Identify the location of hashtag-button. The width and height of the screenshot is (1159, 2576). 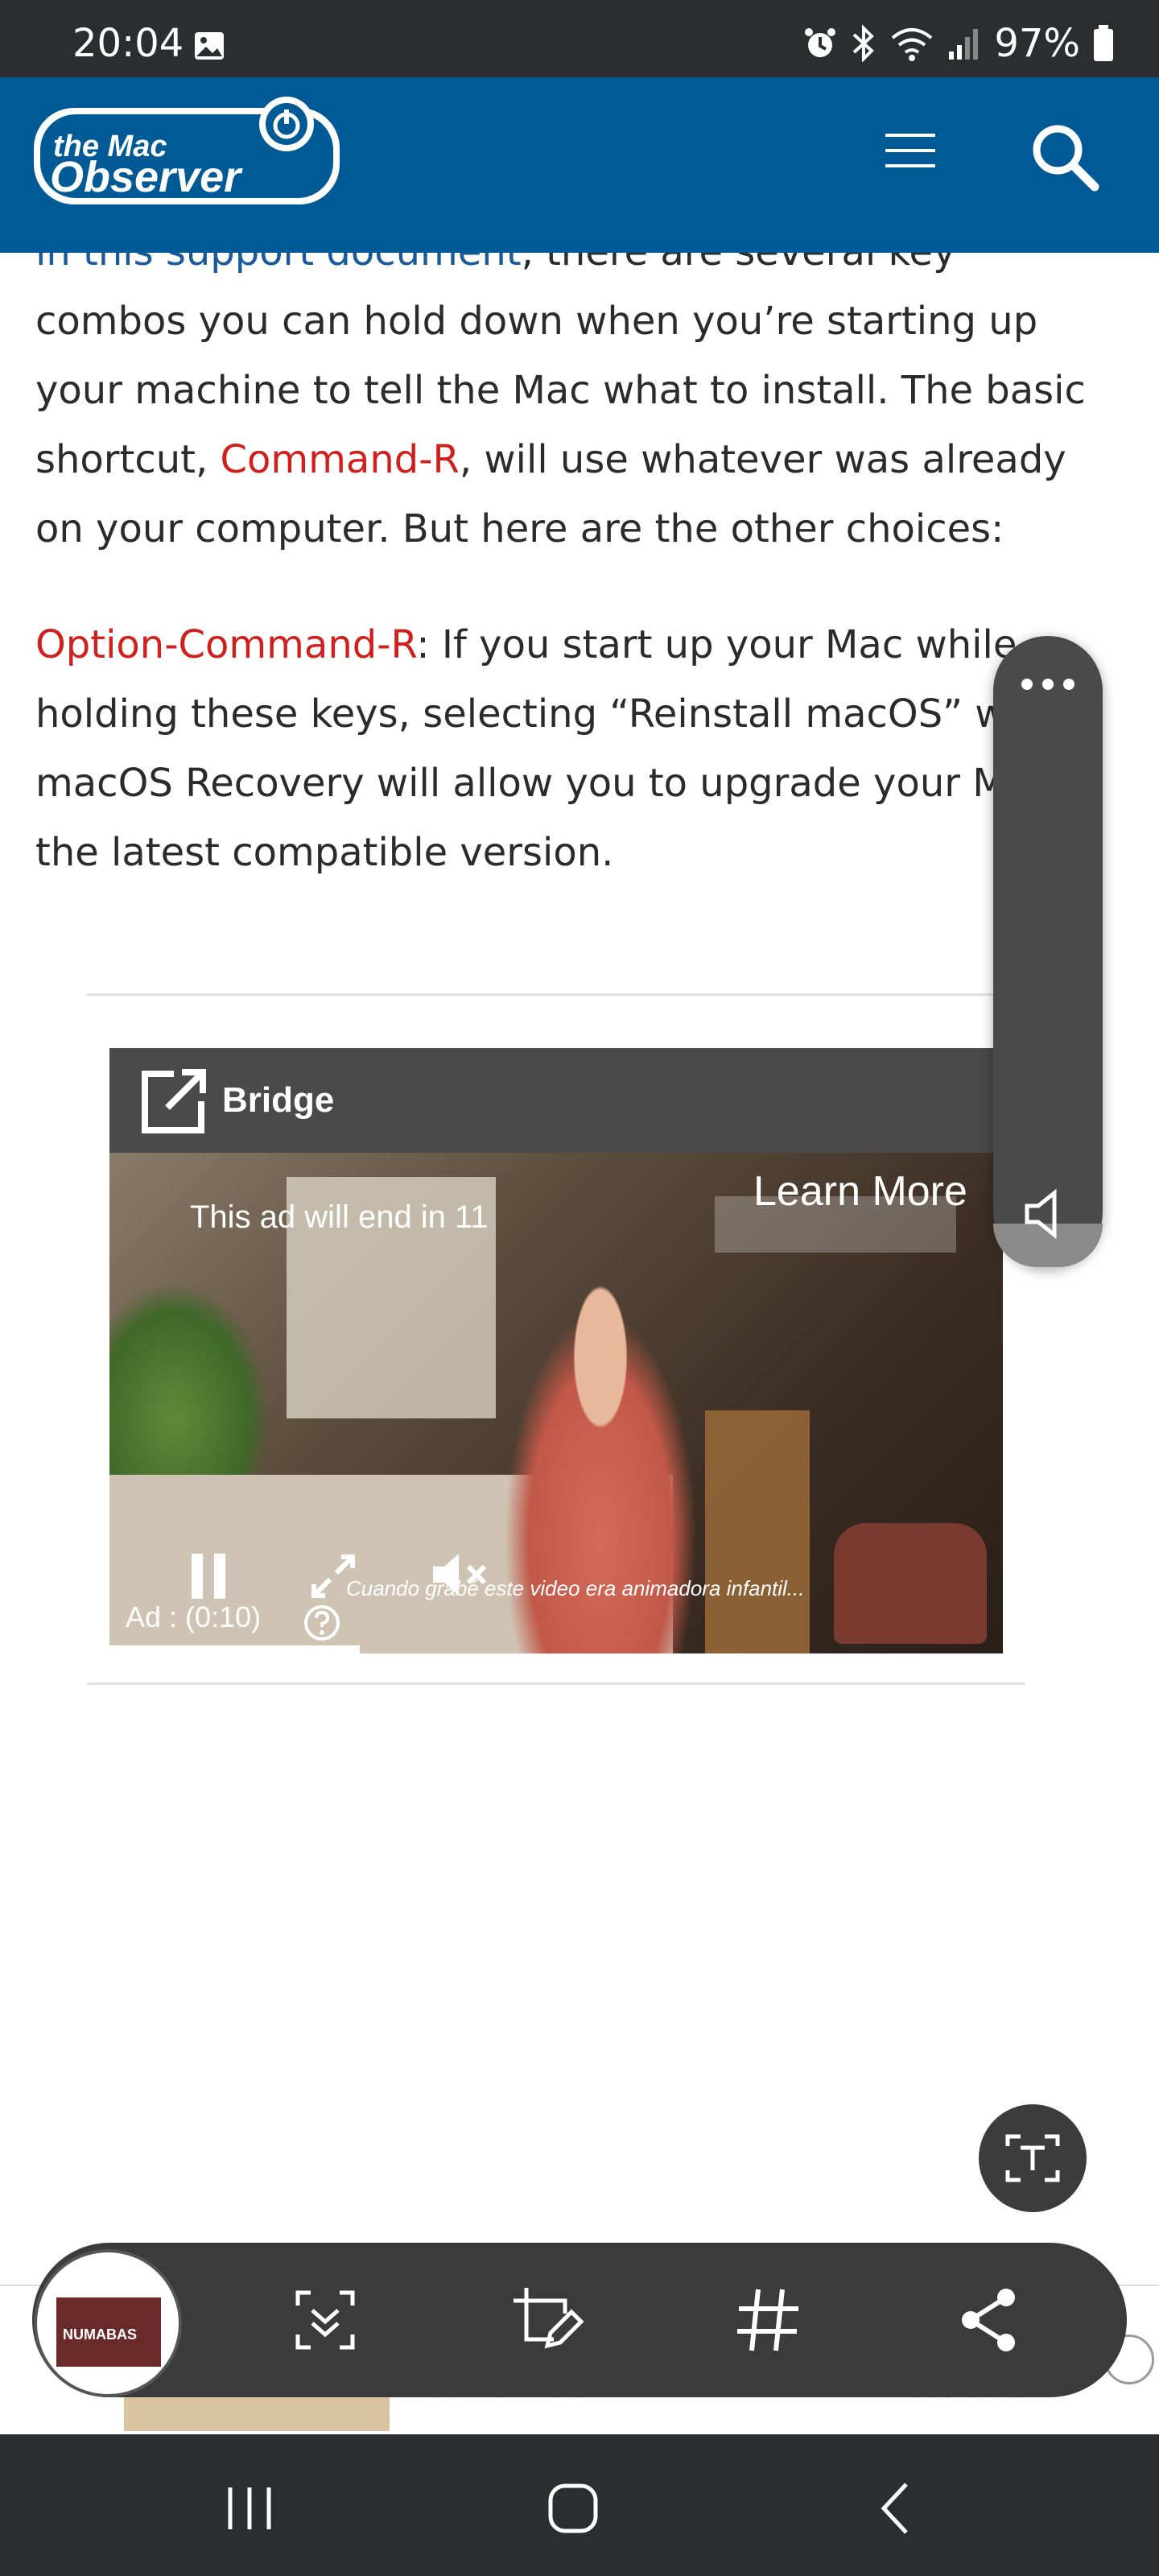
(767, 2320).